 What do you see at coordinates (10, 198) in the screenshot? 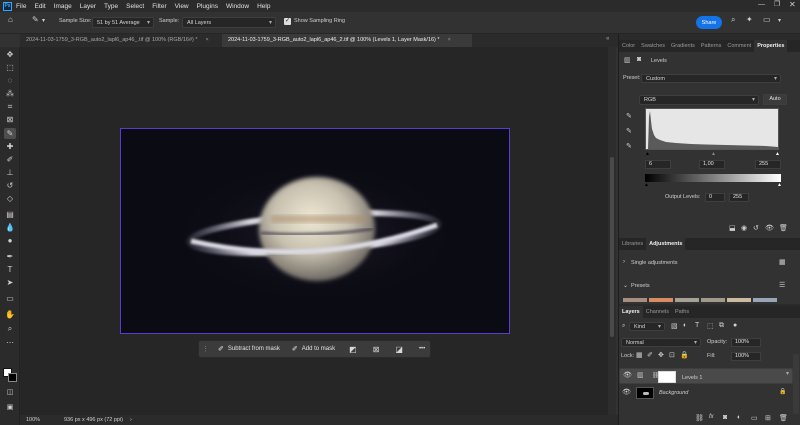
I see `eraser-tool-icon: ◇` at bounding box center [10, 198].